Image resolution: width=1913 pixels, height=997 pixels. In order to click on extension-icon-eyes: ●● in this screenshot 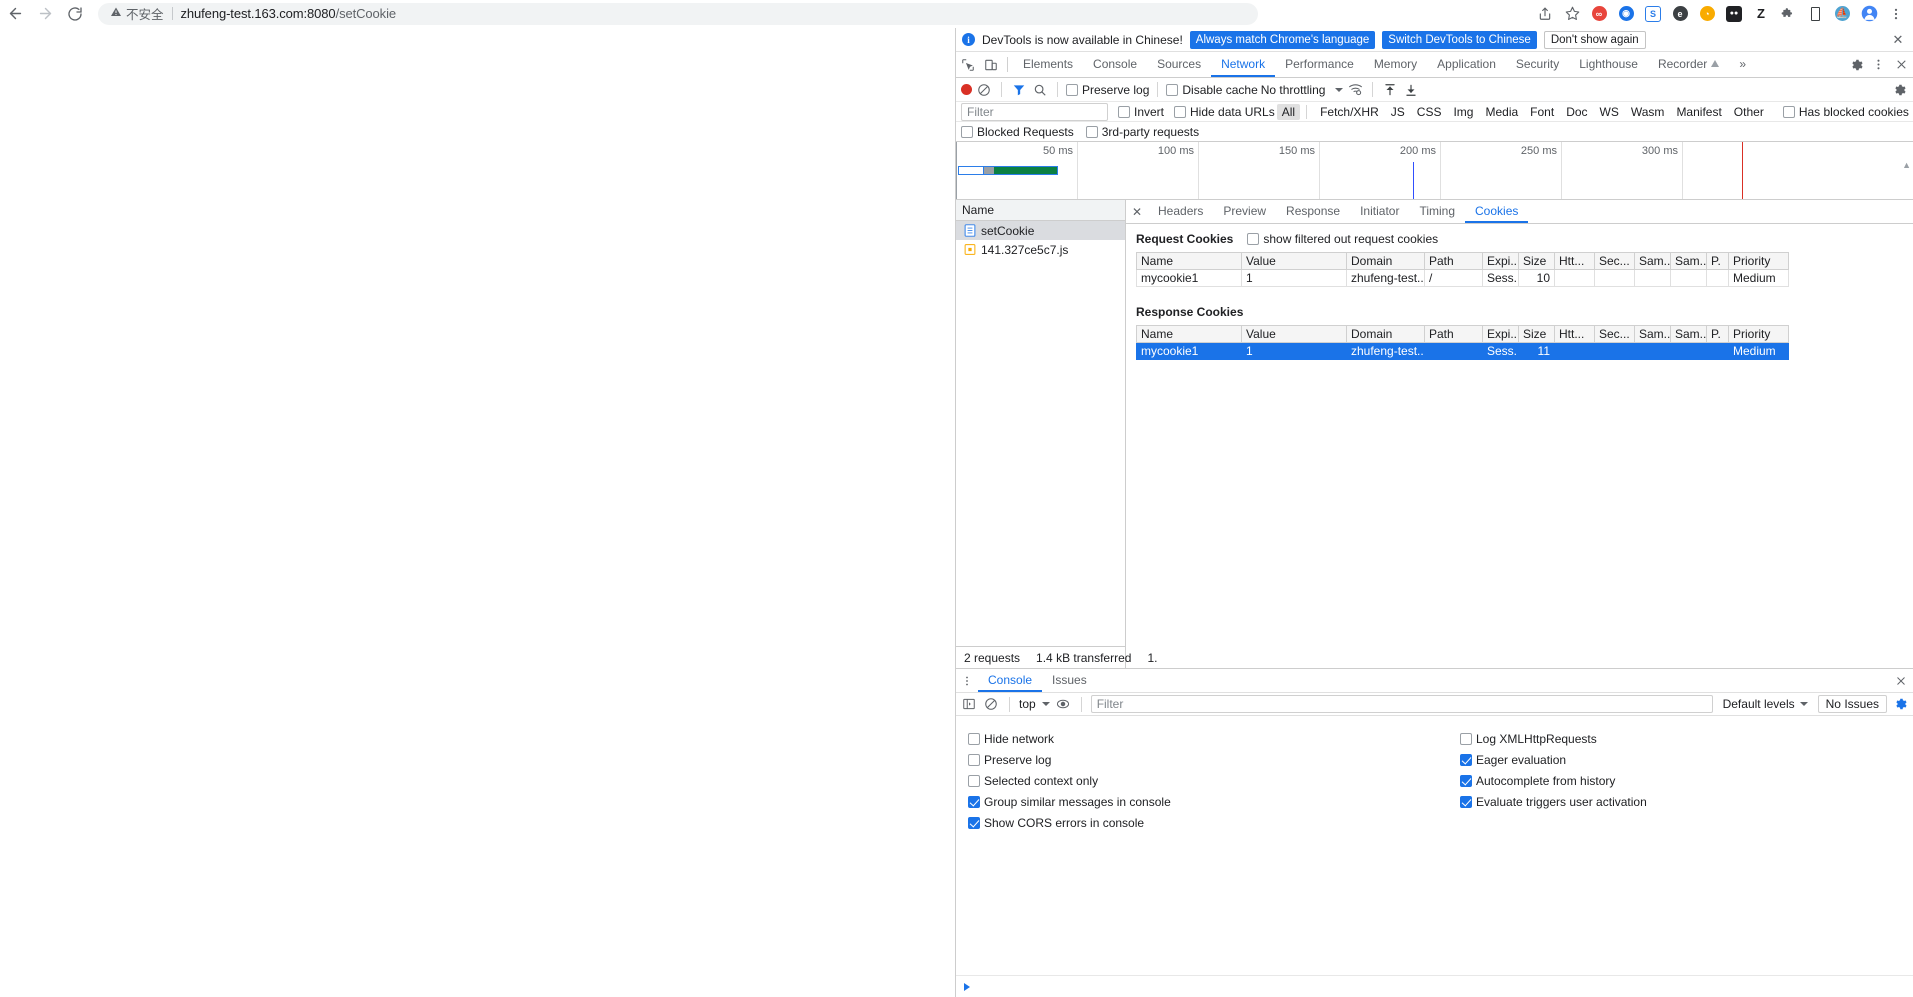, I will do `click(1734, 14)`.